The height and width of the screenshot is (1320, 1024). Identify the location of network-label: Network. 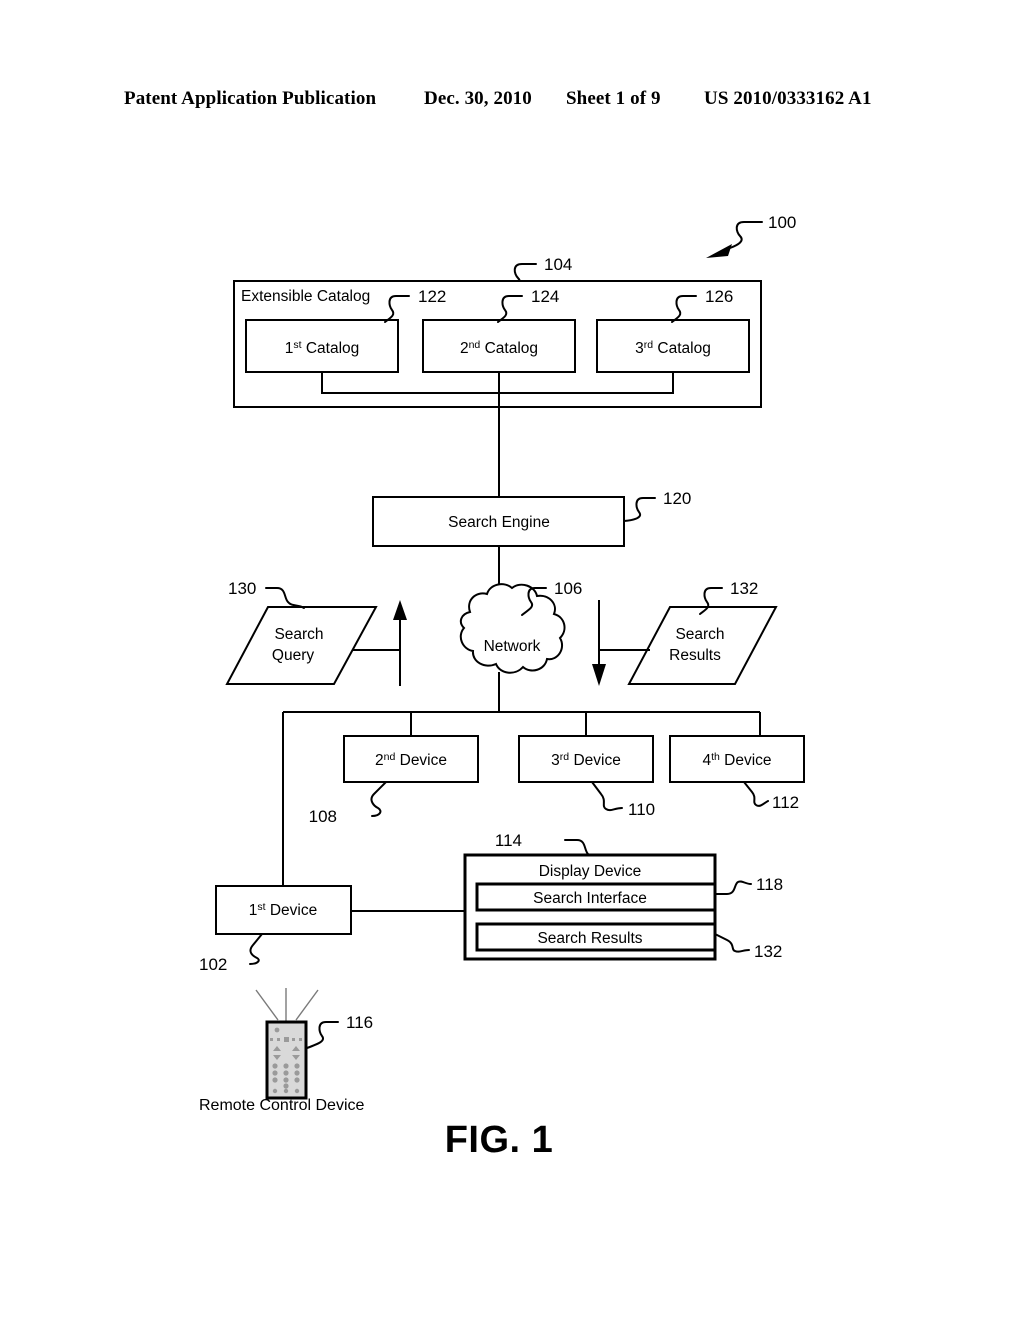
(512, 646).